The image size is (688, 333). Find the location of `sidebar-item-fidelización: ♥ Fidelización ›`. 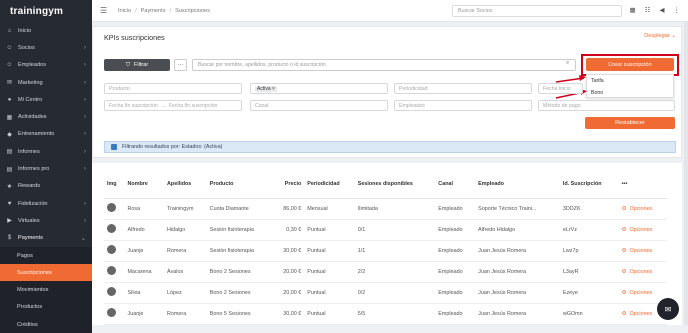

sidebar-item-fidelización: ♥ Fidelización › is located at coordinates (46, 203).